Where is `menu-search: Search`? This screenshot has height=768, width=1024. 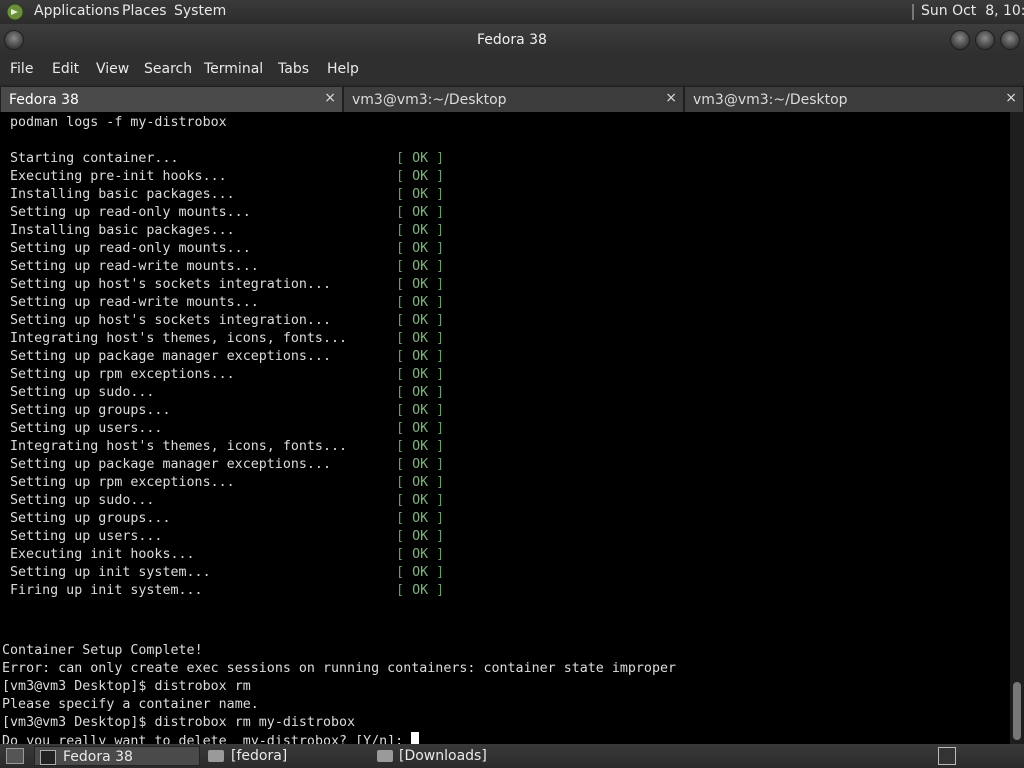 menu-search: Search is located at coordinates (168, 69).